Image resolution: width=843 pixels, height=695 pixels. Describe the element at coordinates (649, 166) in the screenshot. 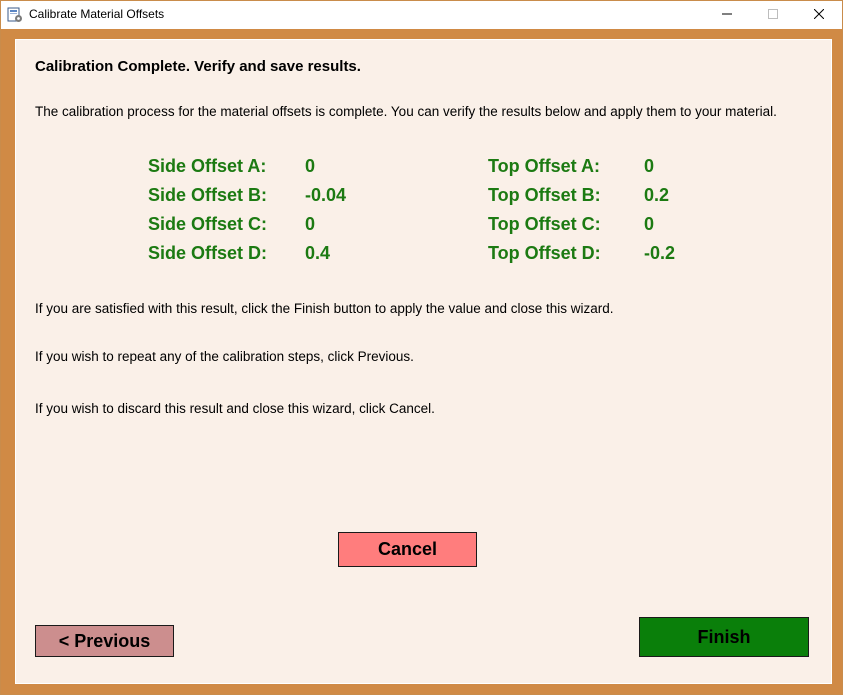

I see `top-offset-a-value: 0` at that location.